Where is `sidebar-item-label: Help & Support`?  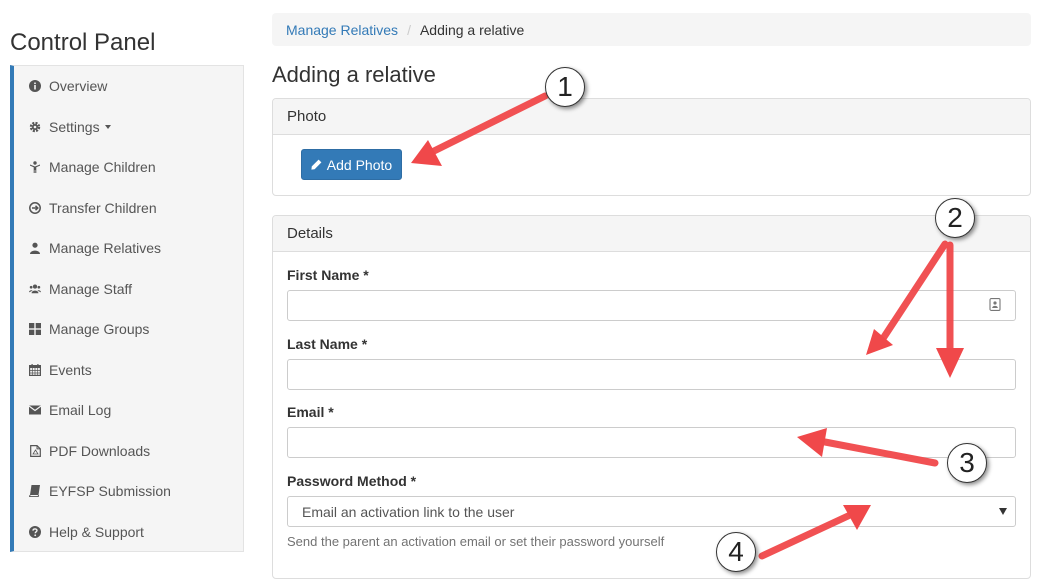
sidebar-item-label: Help & Support is located at coordinates (96, 531).